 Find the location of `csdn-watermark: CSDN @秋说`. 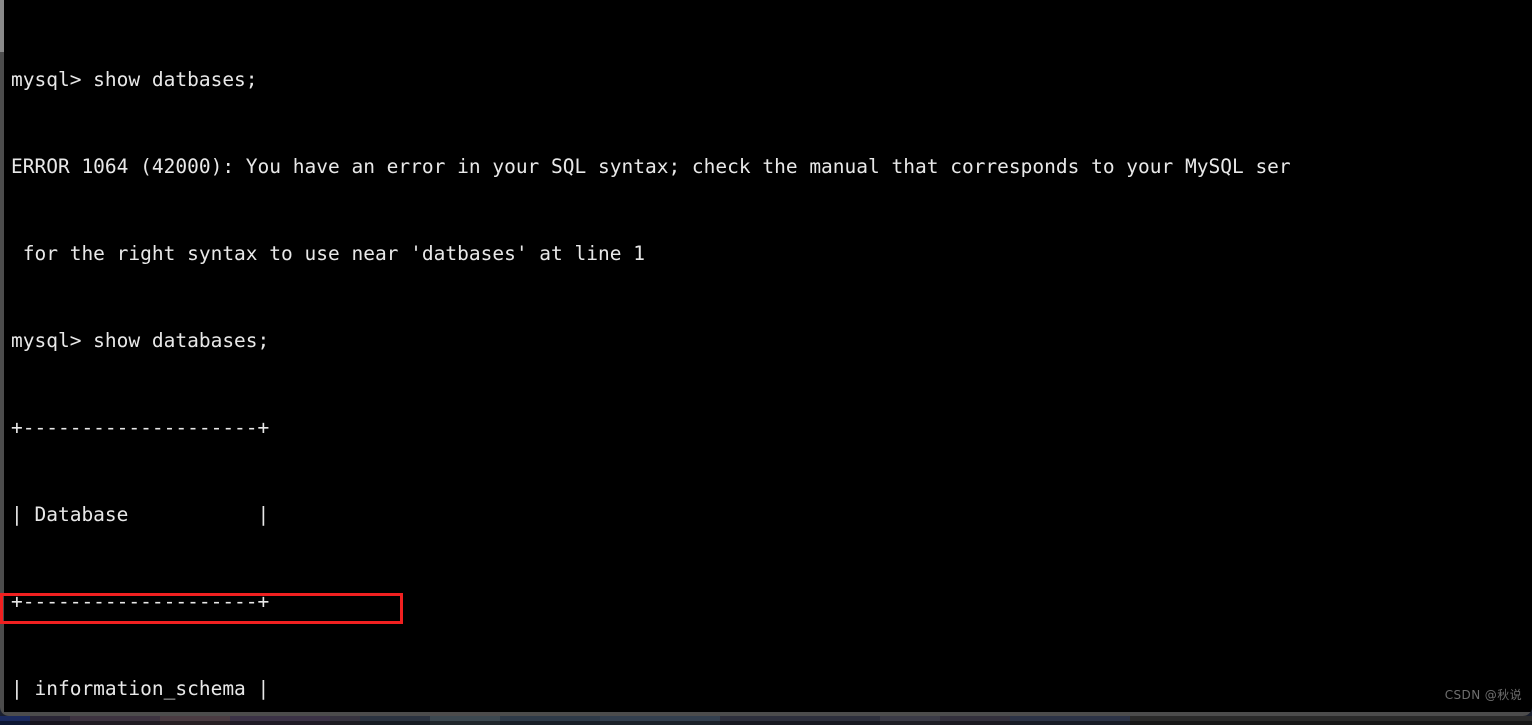

csdn-watermark: CSDN @秋说 is located at coordinates (1483, 695).